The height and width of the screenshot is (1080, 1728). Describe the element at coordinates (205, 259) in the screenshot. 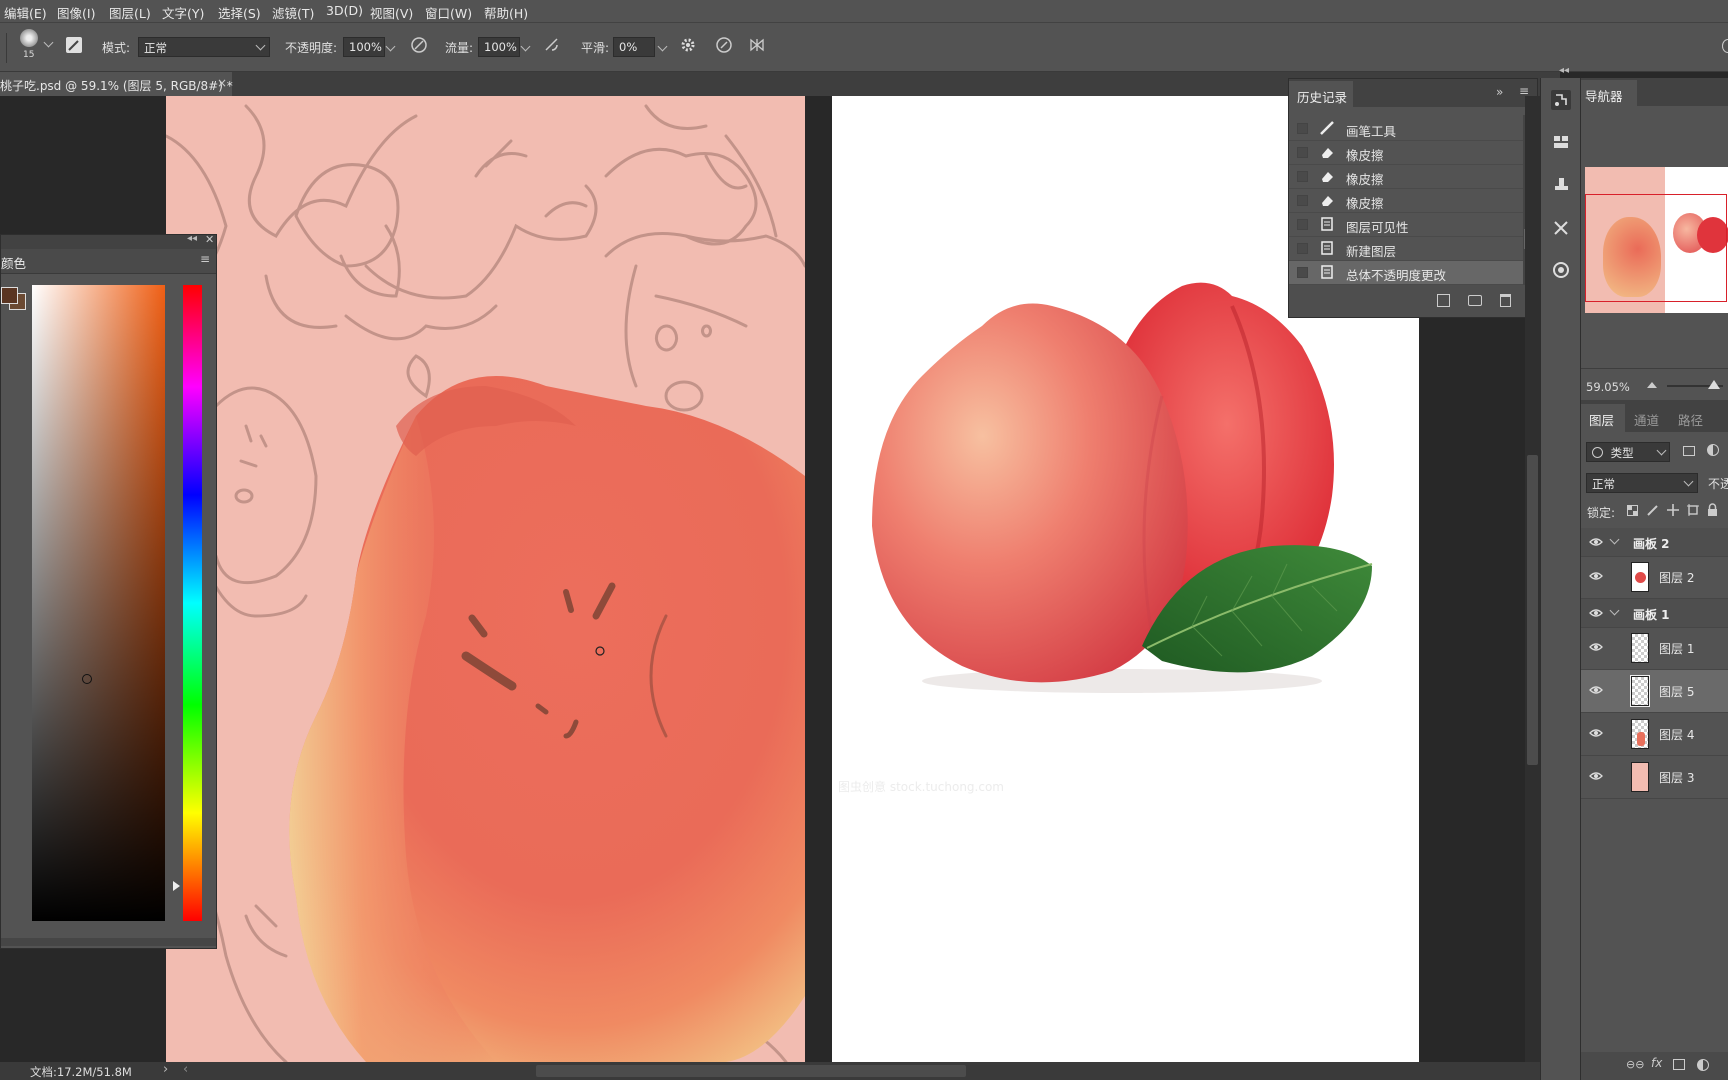

I see `panel-menu-icon: ≡` at that location.